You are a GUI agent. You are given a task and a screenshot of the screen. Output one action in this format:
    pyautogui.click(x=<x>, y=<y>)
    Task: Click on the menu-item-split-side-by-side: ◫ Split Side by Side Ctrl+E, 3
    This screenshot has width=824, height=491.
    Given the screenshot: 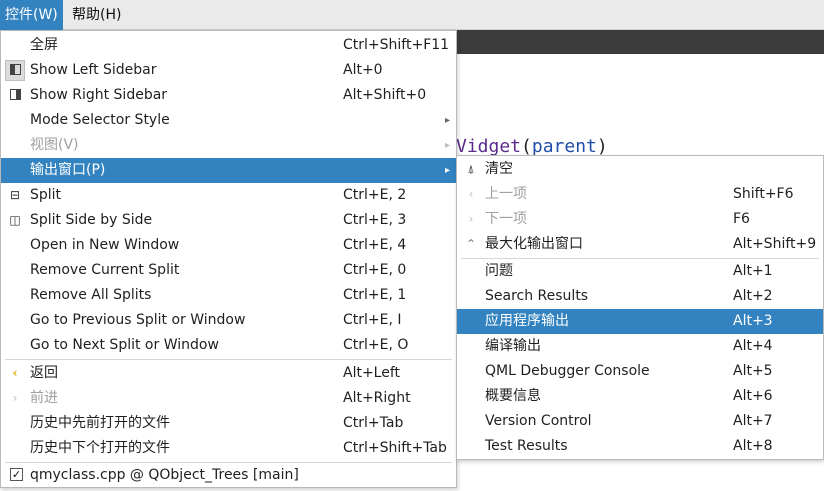 What is the action you would take?
    pyautogui.click(x=228, y=220)
    